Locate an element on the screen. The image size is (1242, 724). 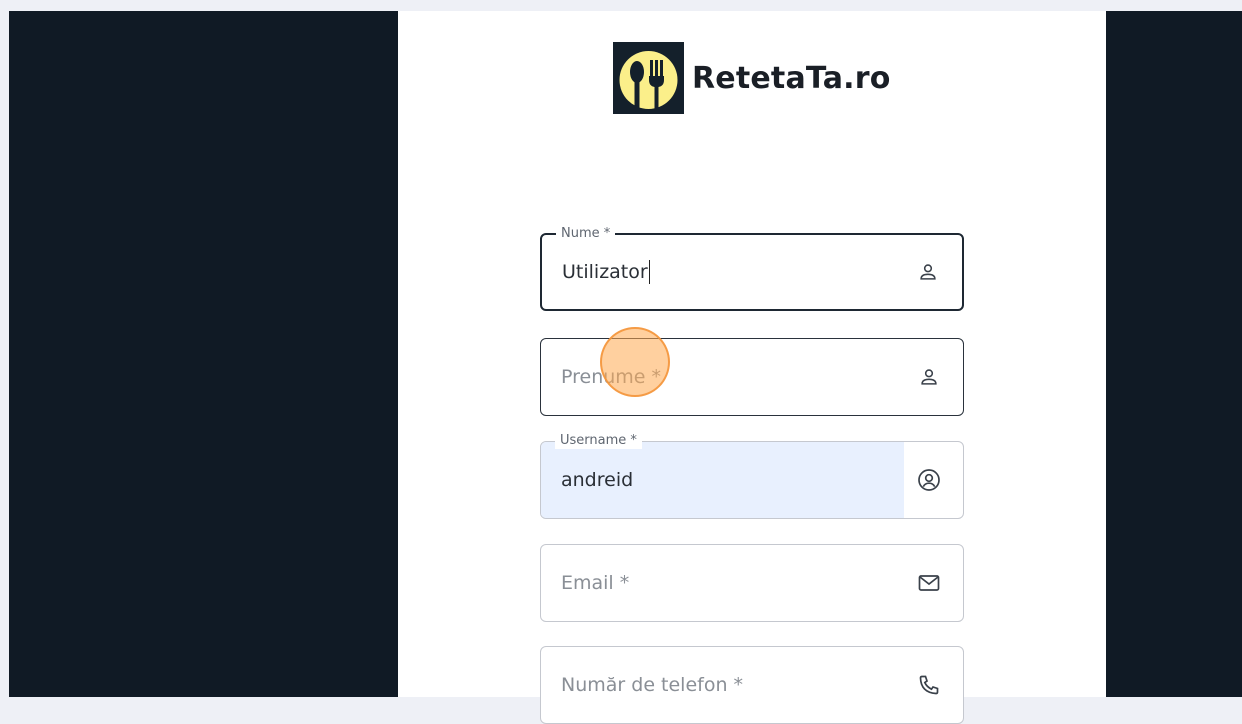
brand-logo: RetetaTa.ro is located at coordinates (752, 78).